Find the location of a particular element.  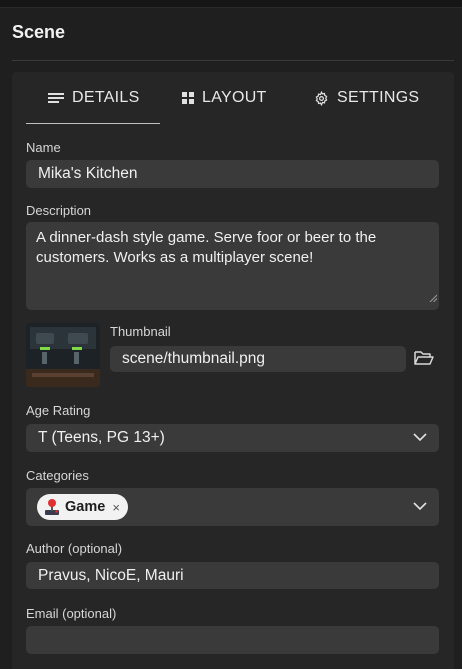

tab-settings-label: SETTINGS is located at coordinates (378, 97).